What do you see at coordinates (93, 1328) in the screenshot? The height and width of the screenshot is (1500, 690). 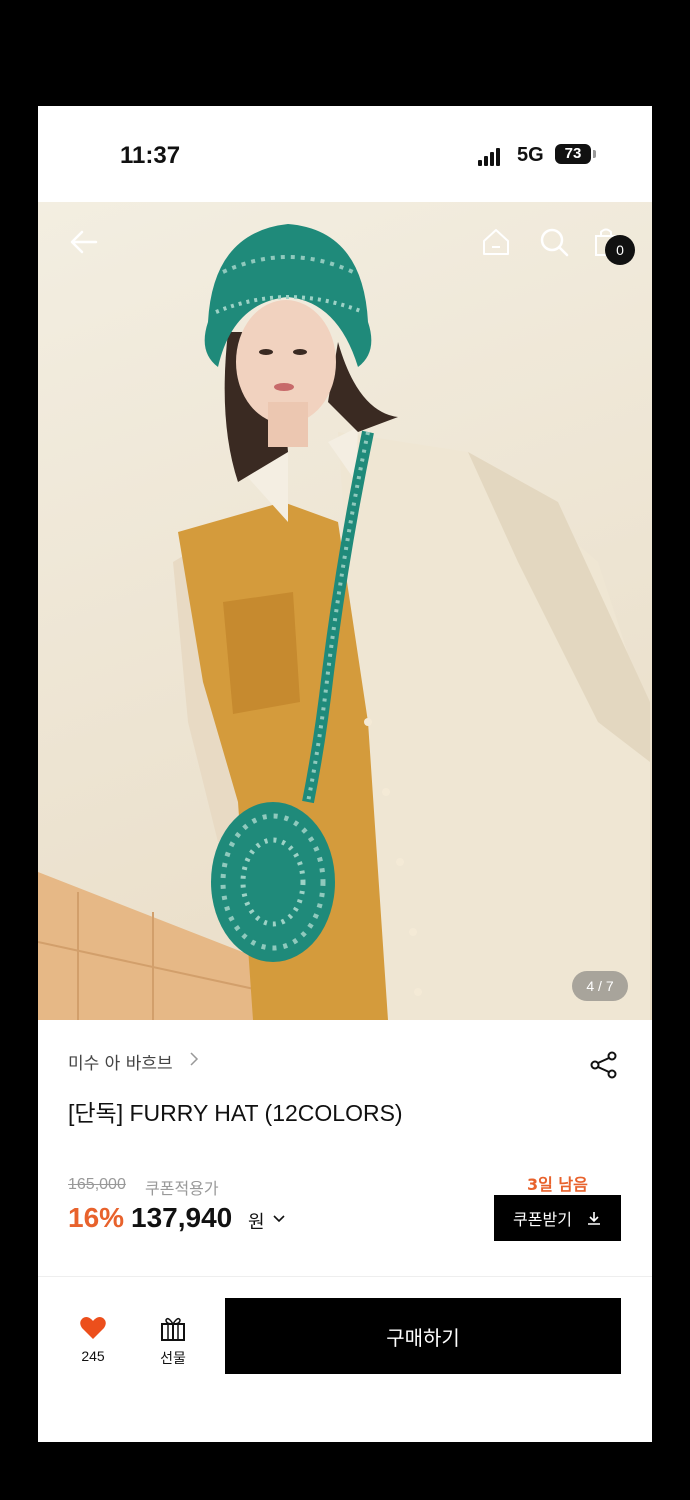 I see `heart-icon` at bounding box center [93, 1328].